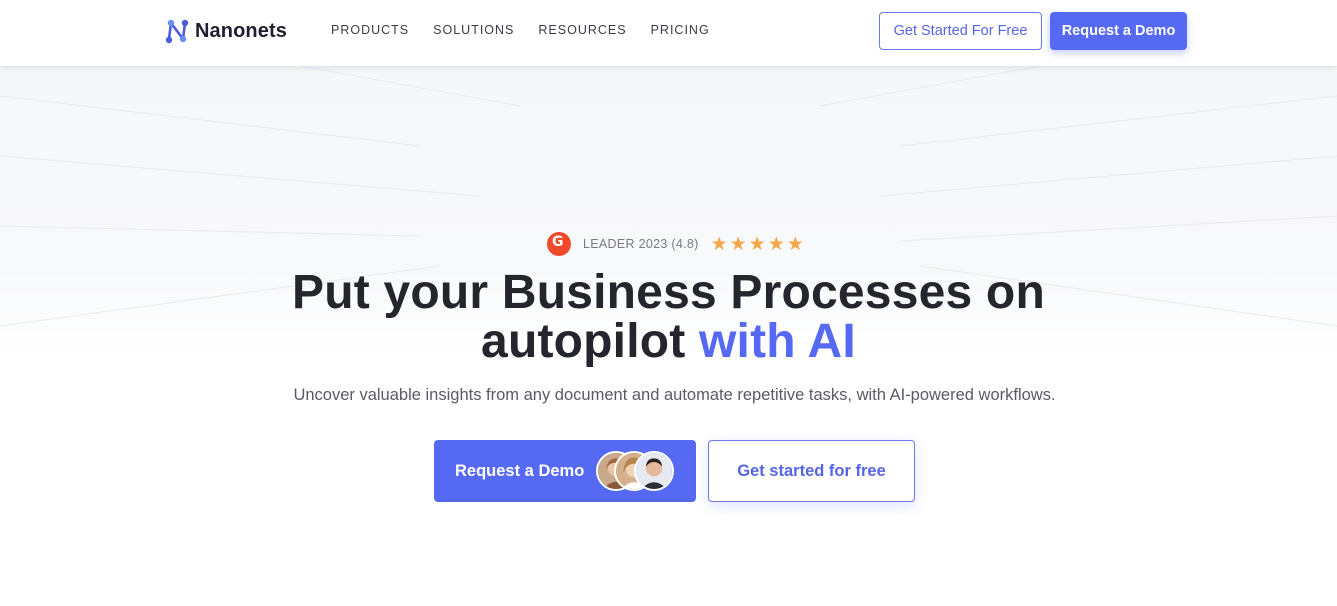 The image size is (1337, 606). Describe the element at coordinates (641, 244) in the screenshot. I see `leader-badge-text: LEADER 2023 (4.8)` at that location.